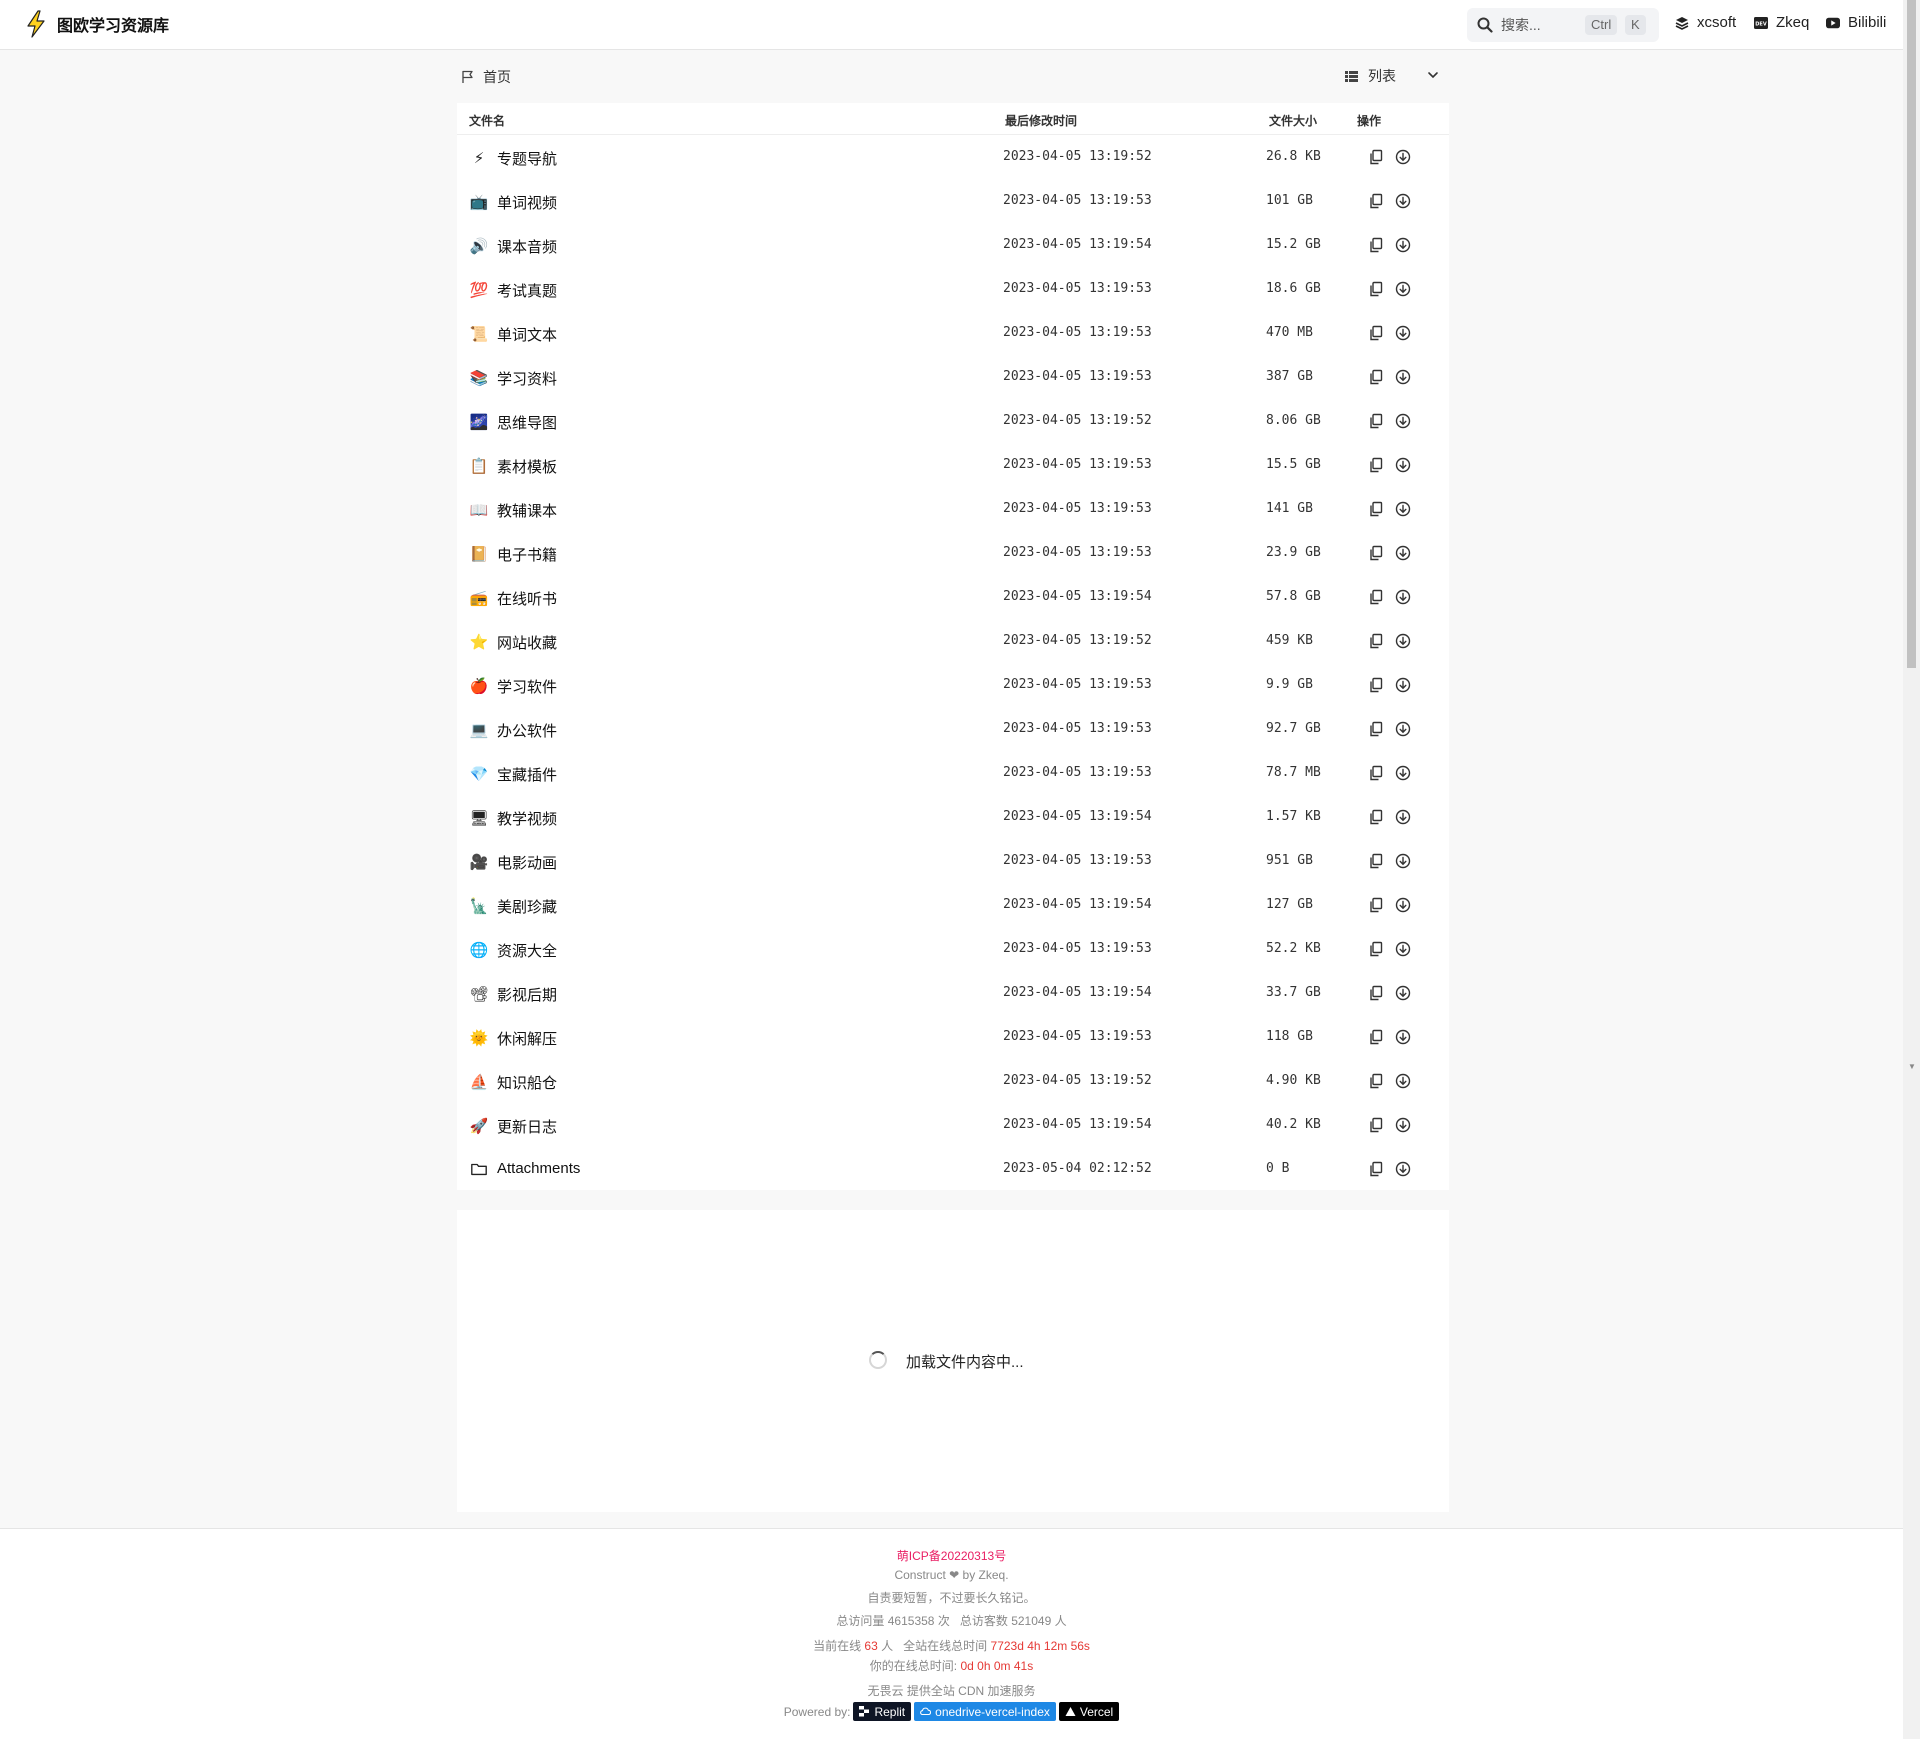 The image size is (1920, 1739). I want to click on table-row: 📚 学习资料 2023-04-05 13:19:53 387 GB, so click(953, 377).